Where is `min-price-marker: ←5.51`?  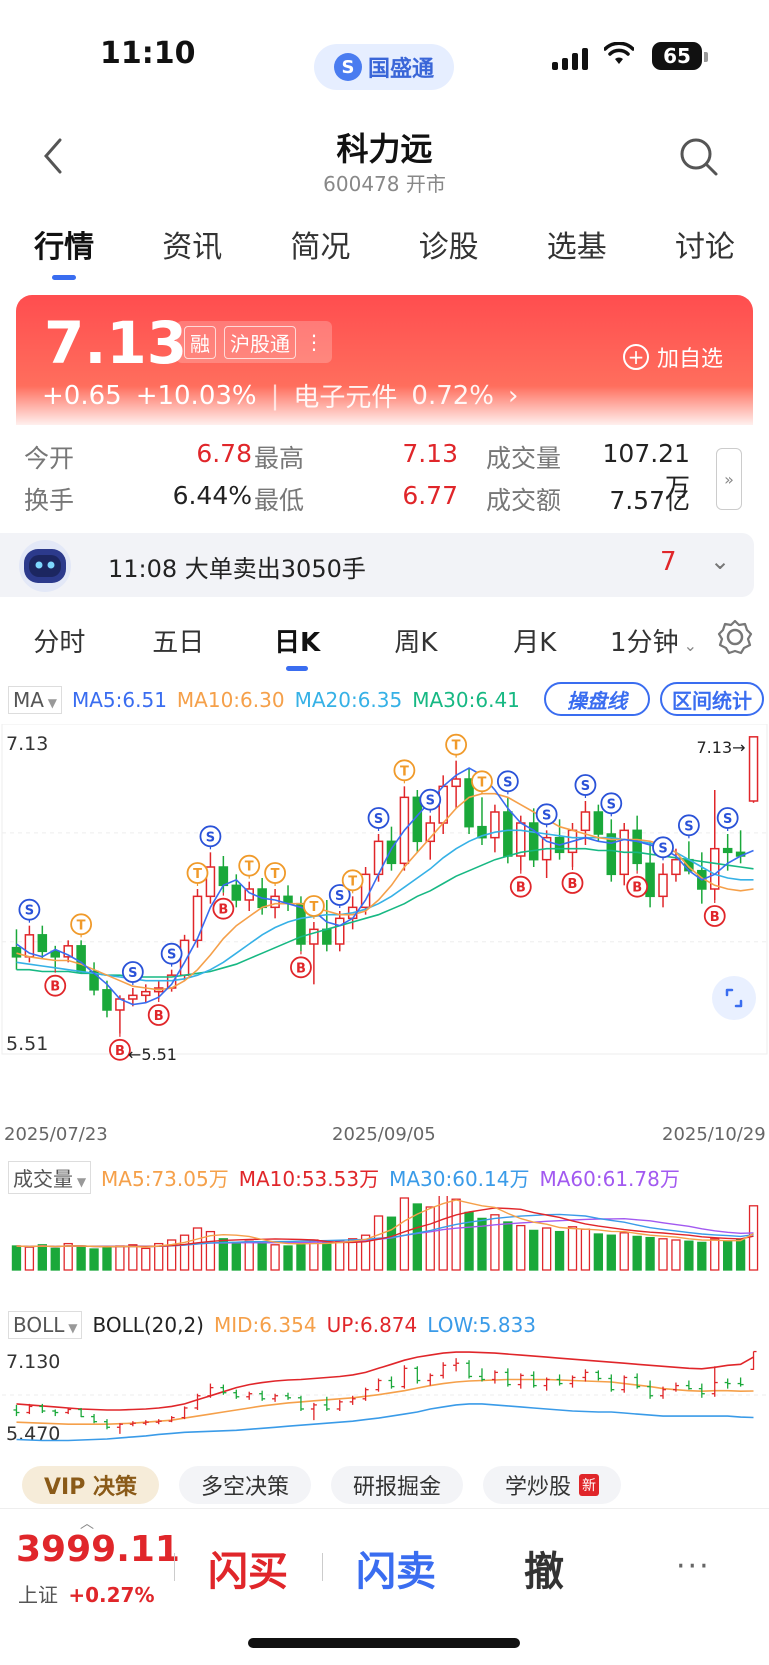 min-price-marker: ←5.51 is located at coordinates (152, 1054).